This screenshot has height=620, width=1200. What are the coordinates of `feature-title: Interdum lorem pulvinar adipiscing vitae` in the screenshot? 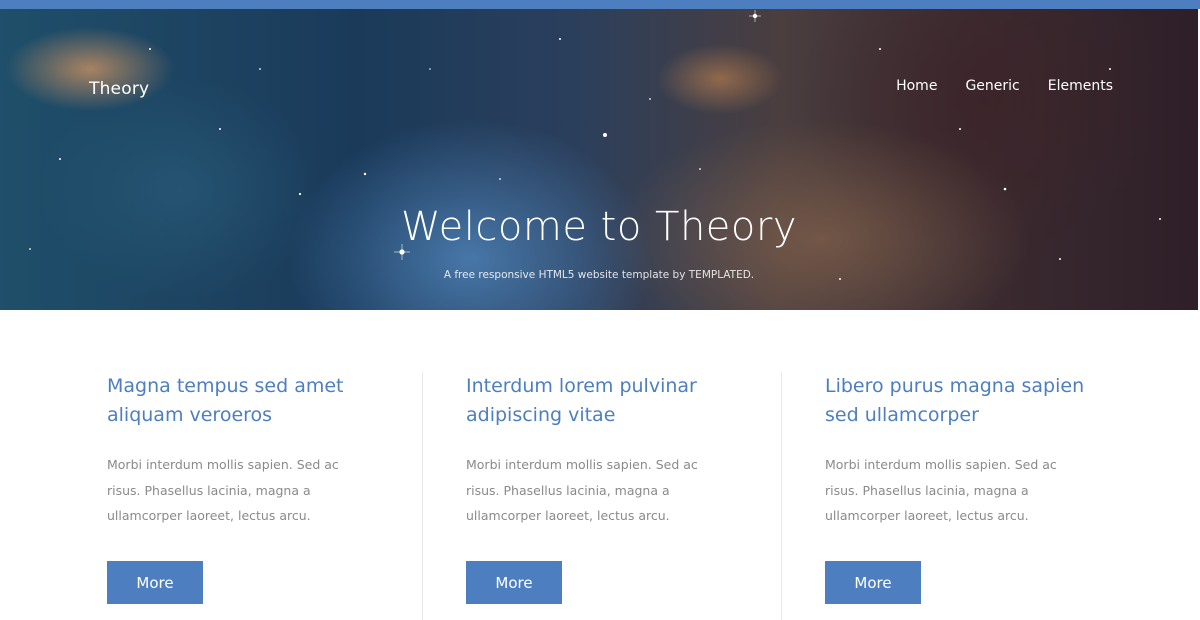 It's located at (606, 401).